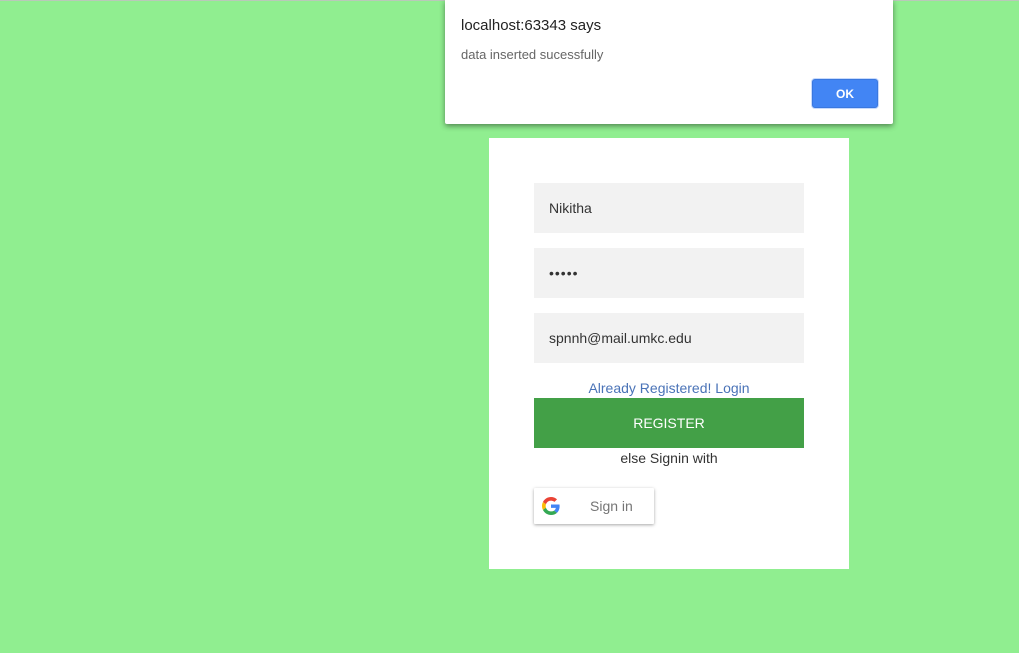 The height and width of the screenshot is (653, 1019). I want to click on dialog-message: data inserted sucessfully, so click(532, 54).